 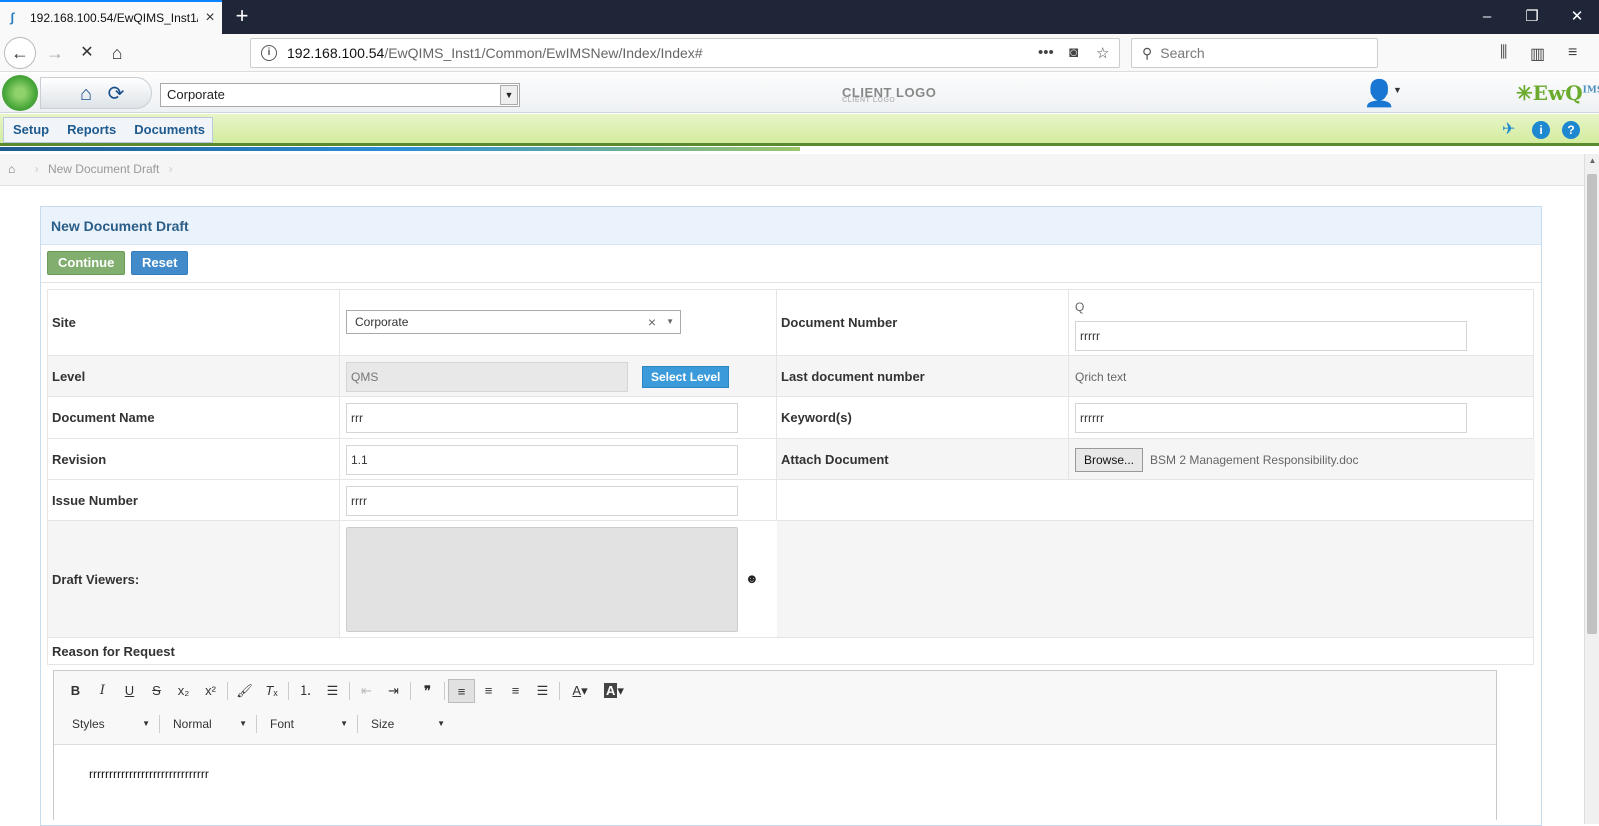 I want to click on doc-number-prefix: Q, so click(x=1080, y=307).